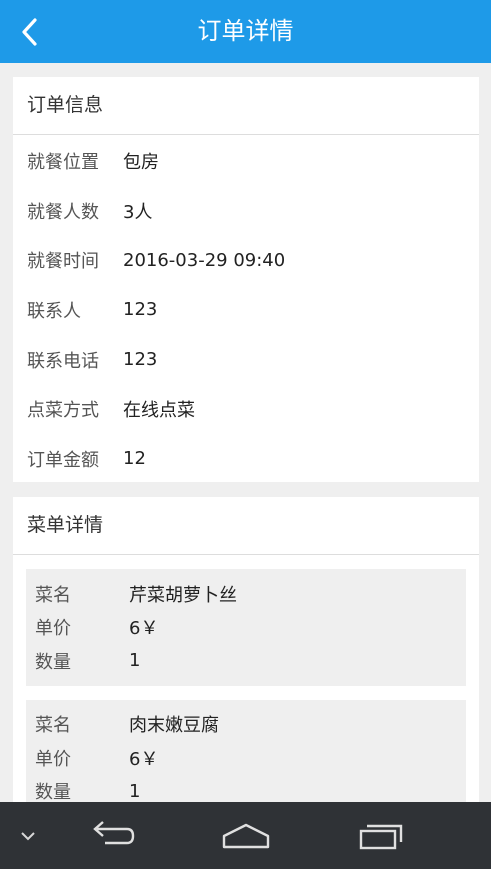 This screenshot has width=491, height=869. I want to click on info-row-phone: 联系电话 123, so click(246, 360).